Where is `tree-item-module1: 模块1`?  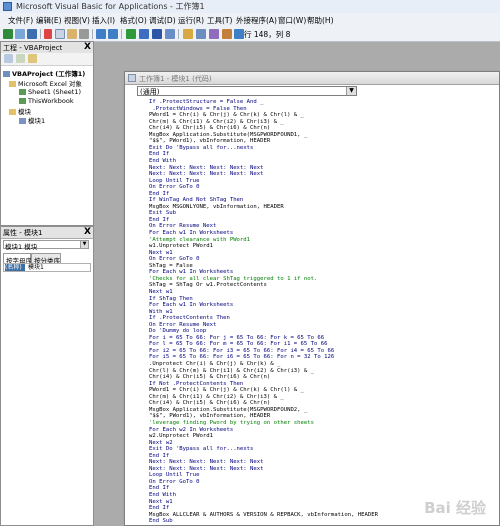 tree-item-module1: 模块1 is located at coordinates (32, 120).